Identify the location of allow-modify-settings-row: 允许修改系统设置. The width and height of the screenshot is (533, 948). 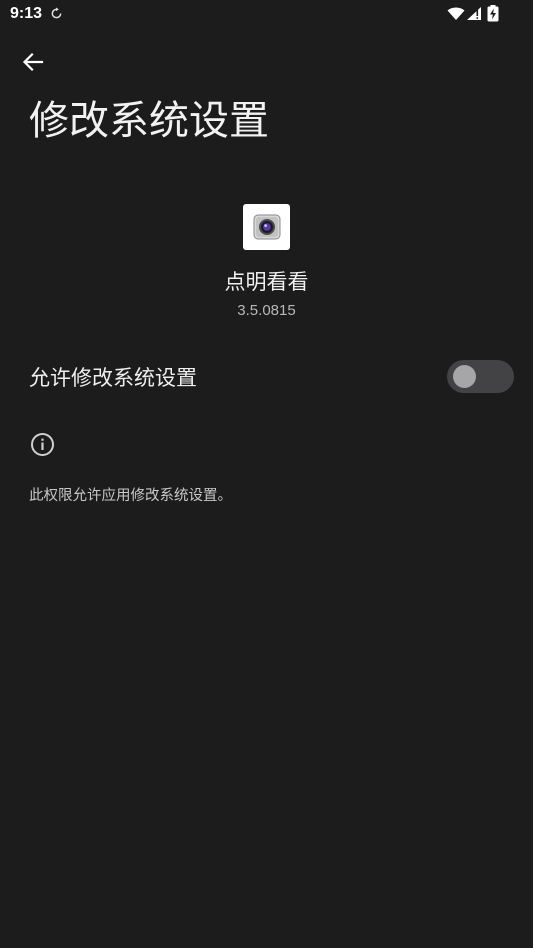
(266, 377).